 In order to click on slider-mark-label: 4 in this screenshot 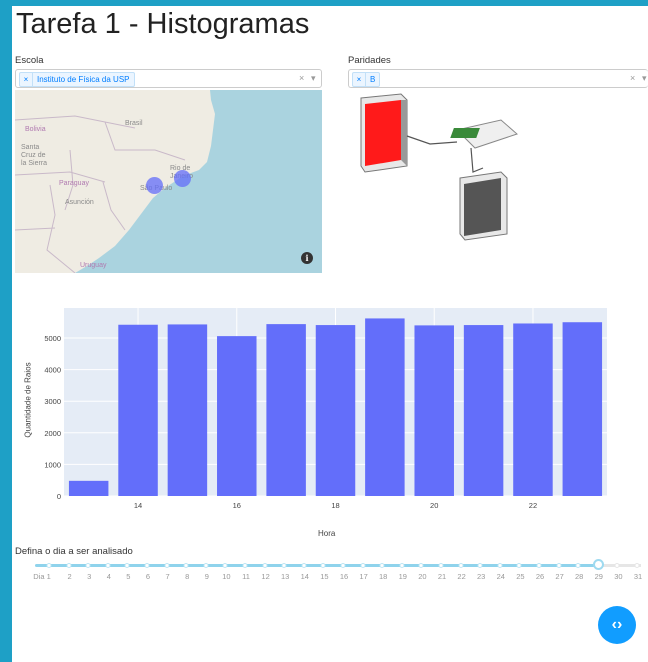, I will do `click(109, 576)`.